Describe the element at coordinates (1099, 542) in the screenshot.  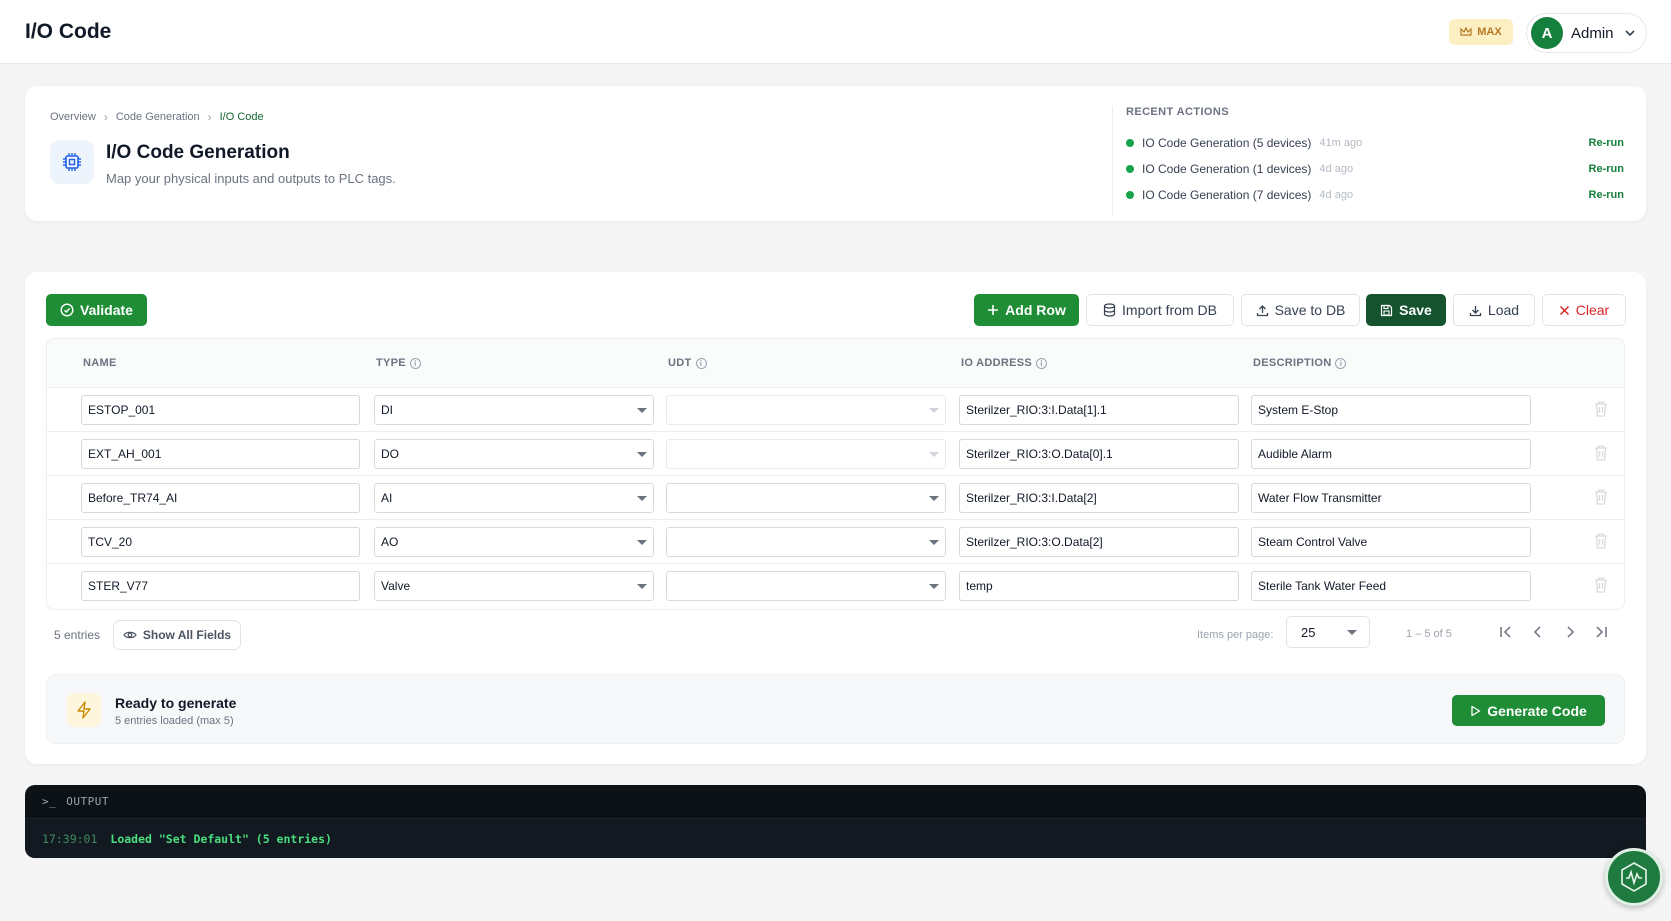
I see `io-address-input: Sterilzer_RIO:3:O.Data[2]` at that location.